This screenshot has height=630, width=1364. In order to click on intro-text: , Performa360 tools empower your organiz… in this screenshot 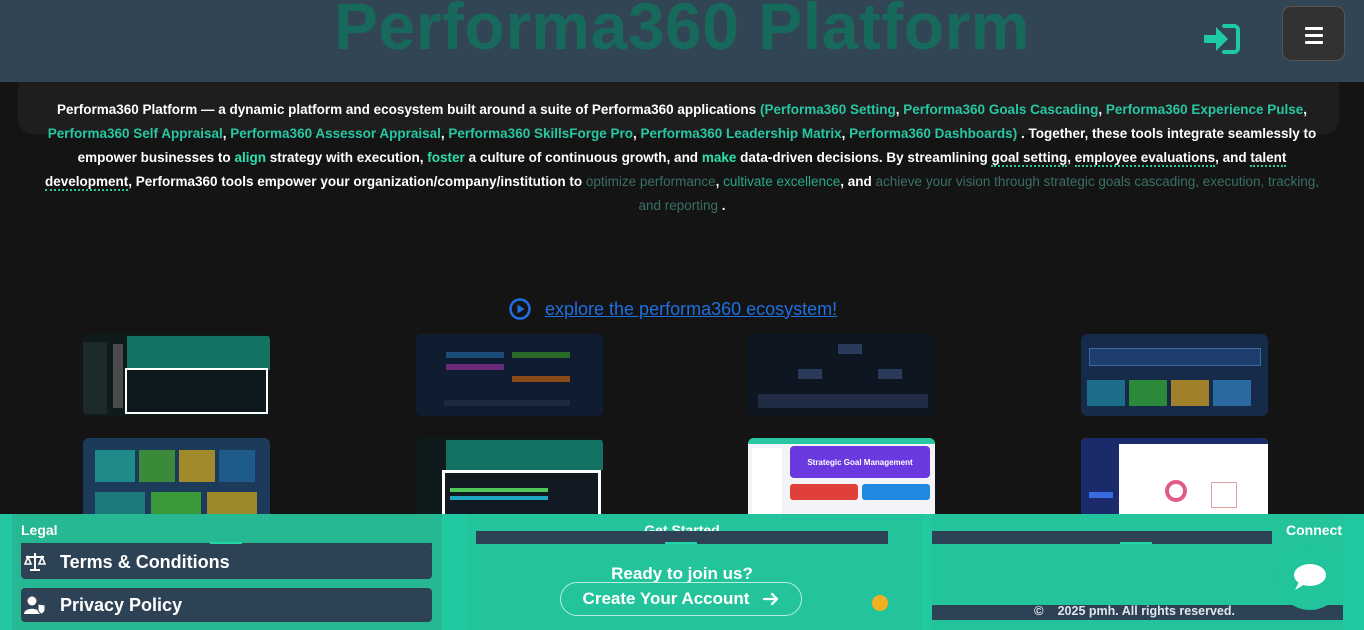, I will do `click(355, 181)`.